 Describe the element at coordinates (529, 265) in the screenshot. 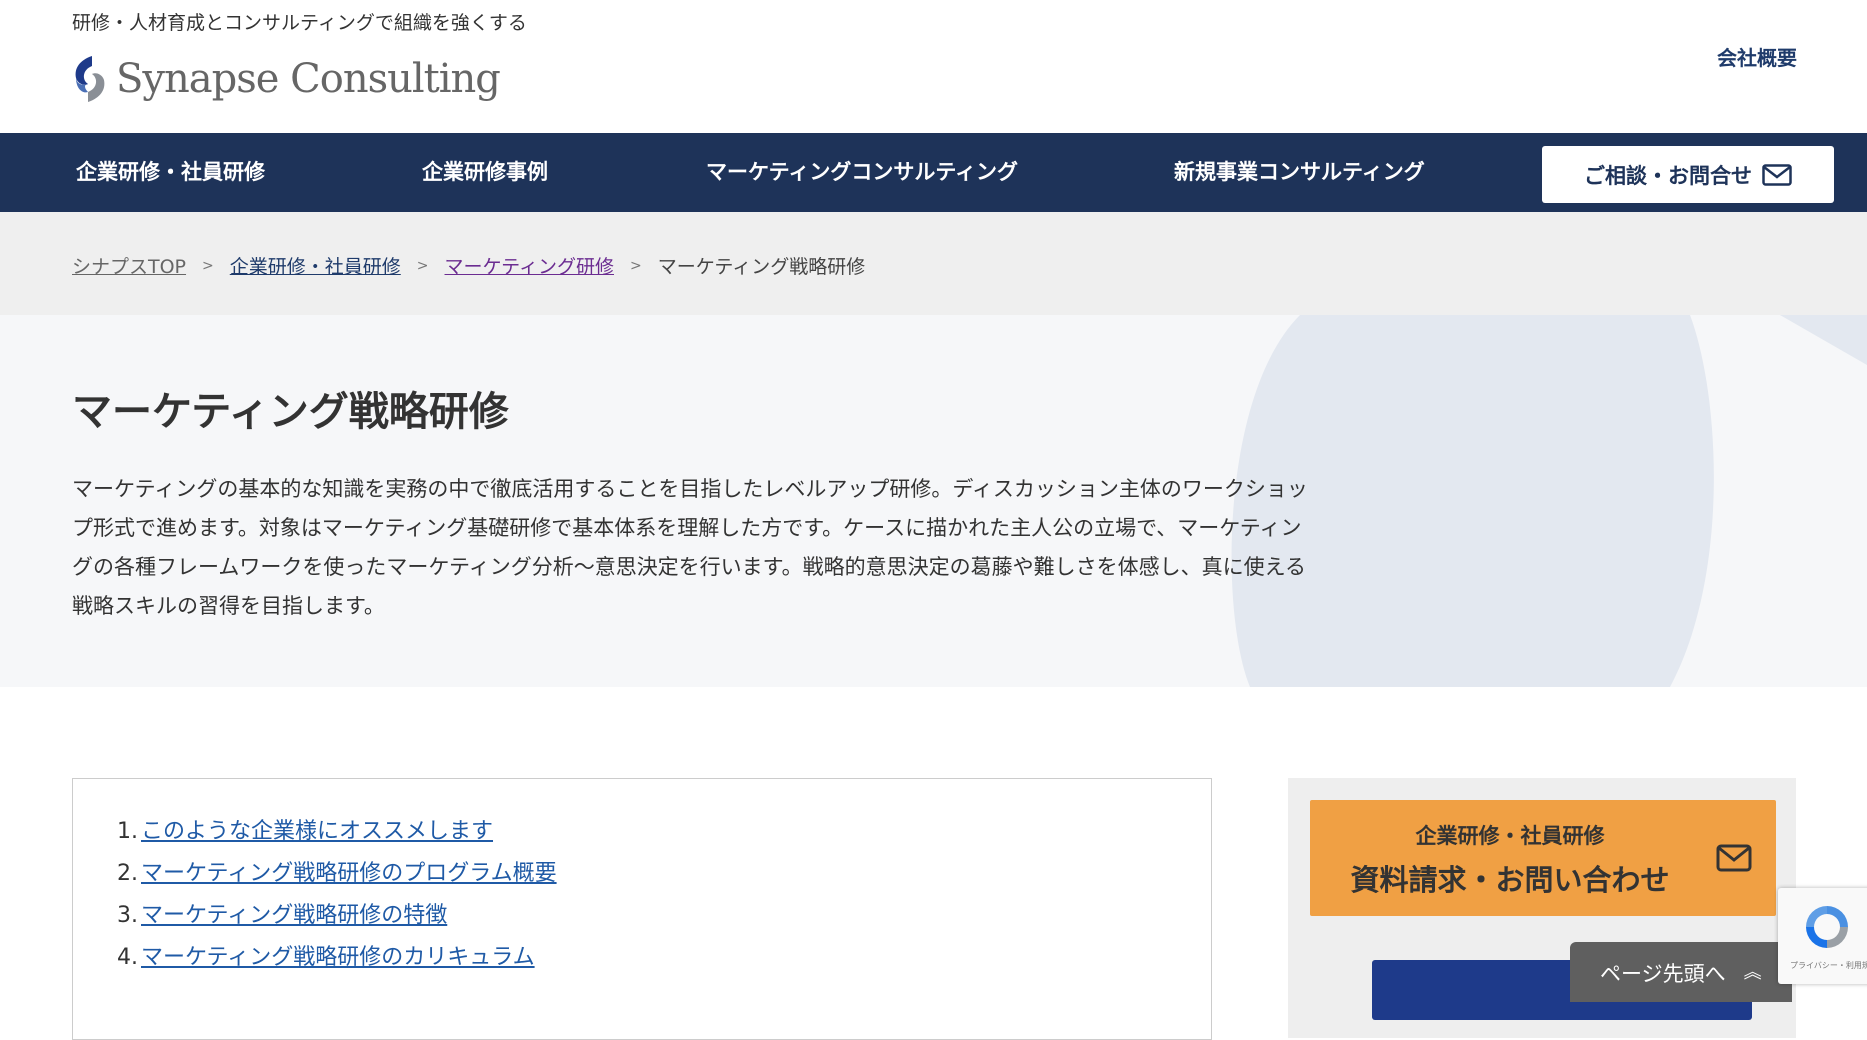

I see `breadcrumb-marketing-training-link: マーケティング研修` at that location.